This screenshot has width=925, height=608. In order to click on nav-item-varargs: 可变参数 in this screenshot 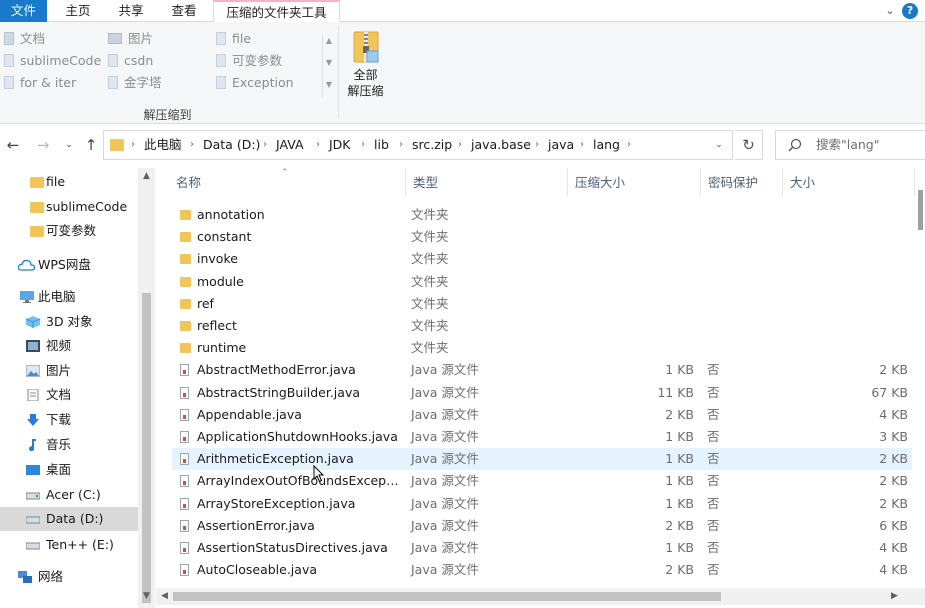, I will do `click(69, 231)`.